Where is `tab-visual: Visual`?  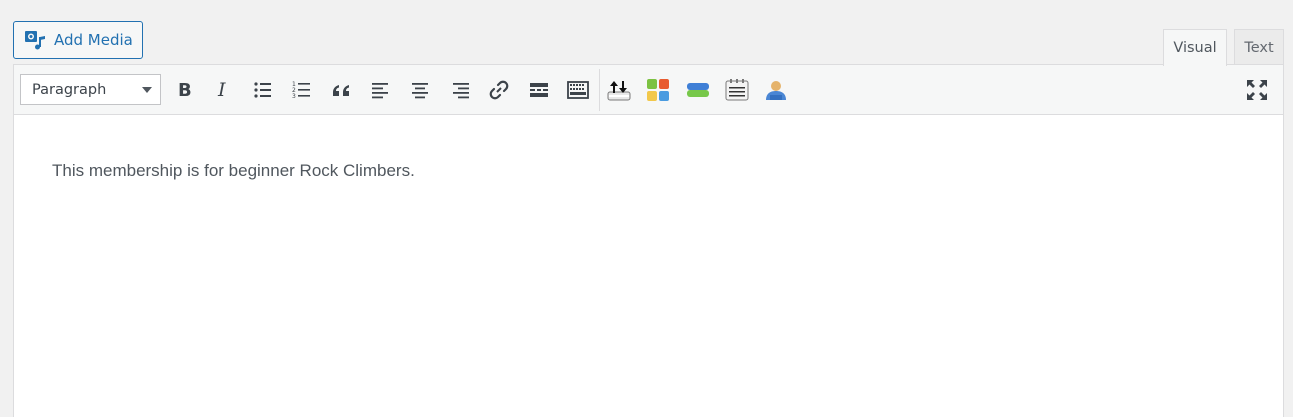 tab-visual: Visual is located at coordinates (1195, 47).